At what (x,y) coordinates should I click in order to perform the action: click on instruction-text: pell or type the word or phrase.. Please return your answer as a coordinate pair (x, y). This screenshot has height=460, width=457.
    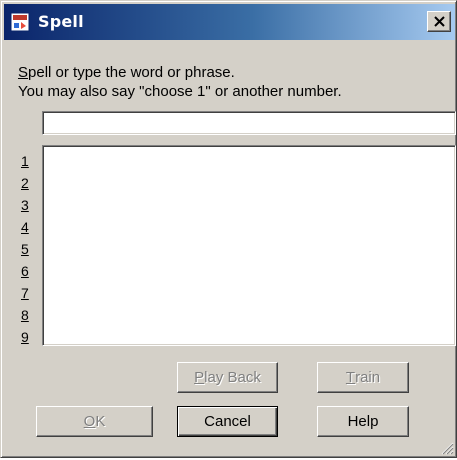
    Looking at the image, I should click on (131, 72).